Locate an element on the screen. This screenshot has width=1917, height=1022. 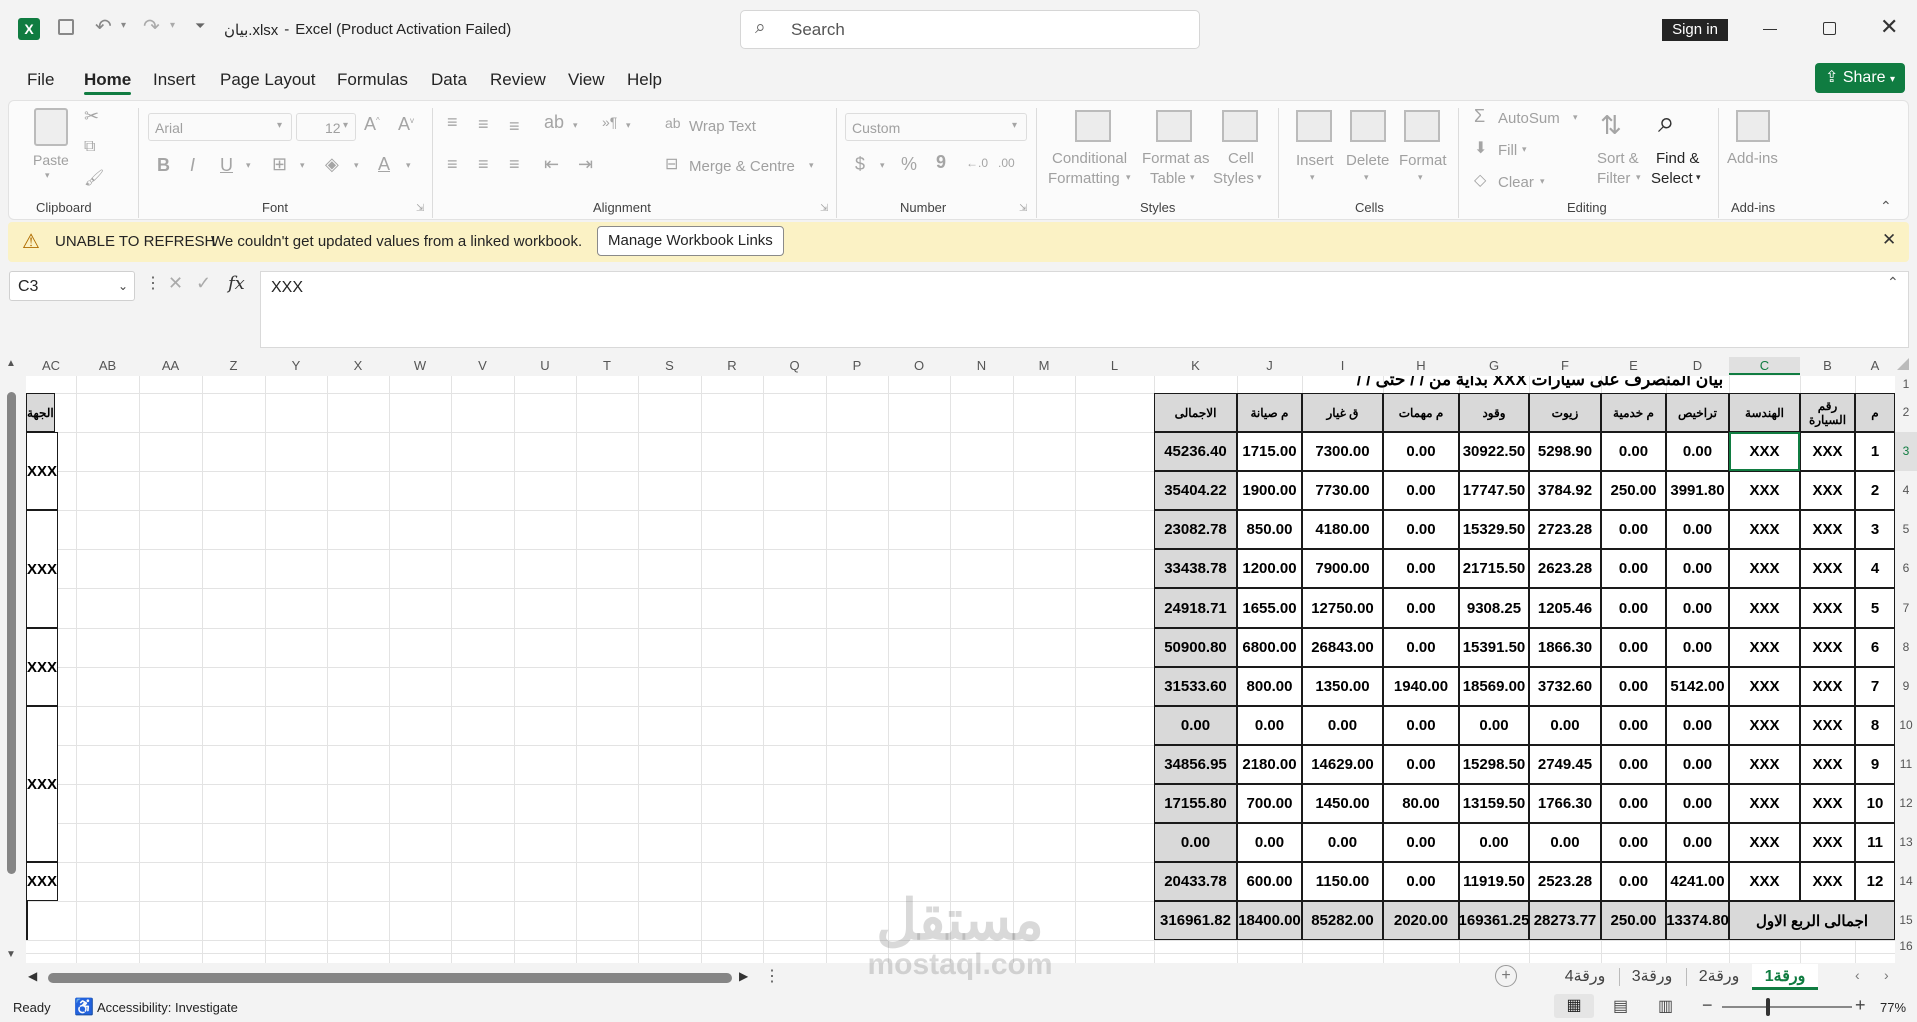
menu-file: File is located at coordinates (40, 80).